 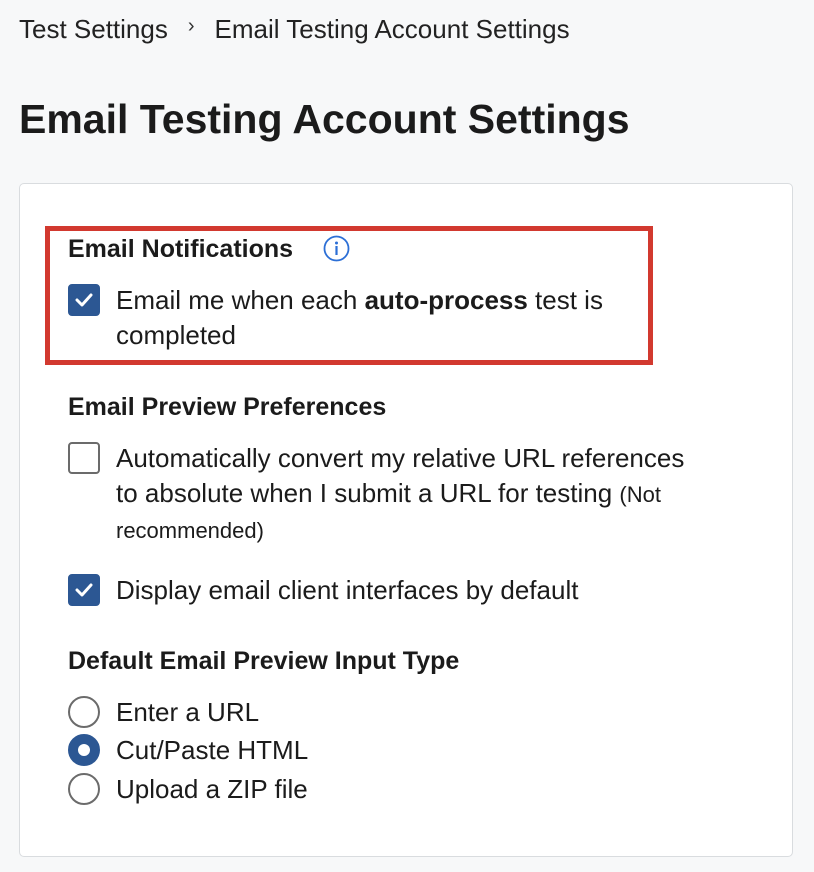 What do you see at coordinates (227, 407) in the screenshot?
I see `email-preview-preferences-heading: Email Preview Preferences` at bounding box center [227, 407].